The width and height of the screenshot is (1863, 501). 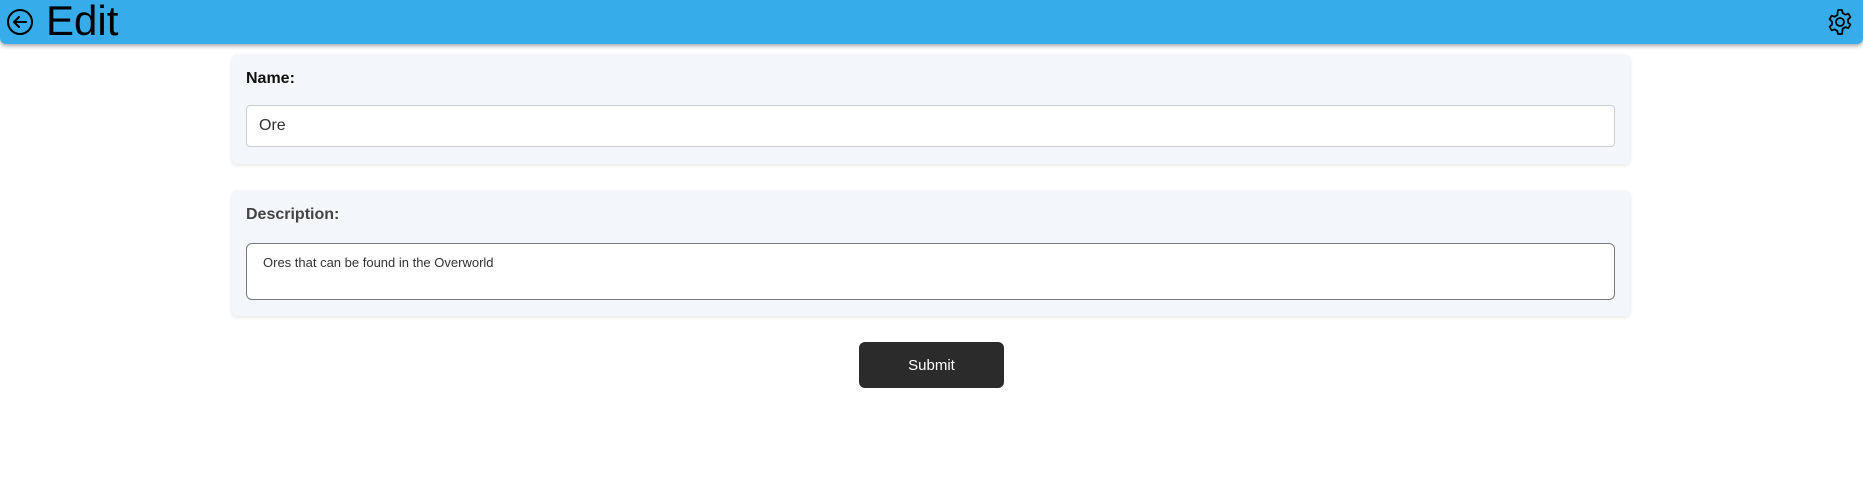 What do you see at coordinates (930, 126) in the screenshot?
I see `name-input` at bounding box center [930, 126].